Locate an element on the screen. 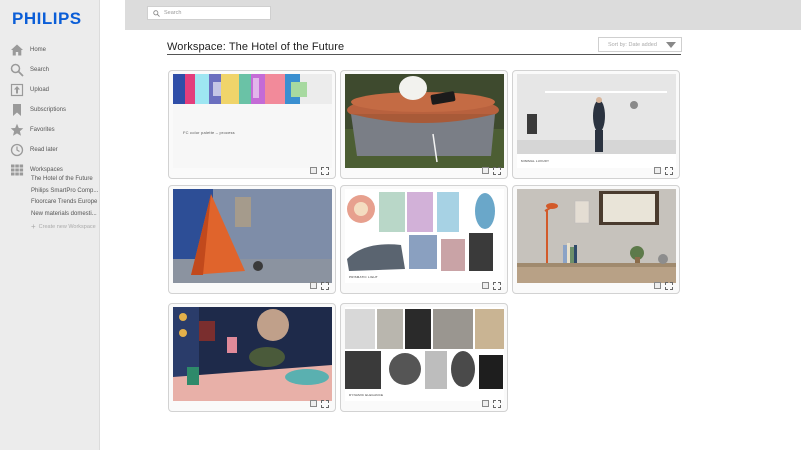 The image size is (801, 450). plus-icon: + is located at coordinates (33, 226).